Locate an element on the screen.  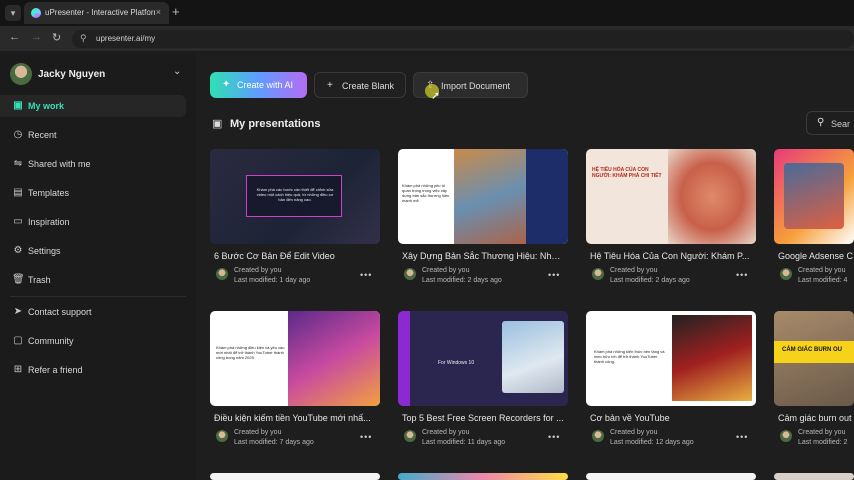
book-icon: ▭ is located at coordinates (18, 221).